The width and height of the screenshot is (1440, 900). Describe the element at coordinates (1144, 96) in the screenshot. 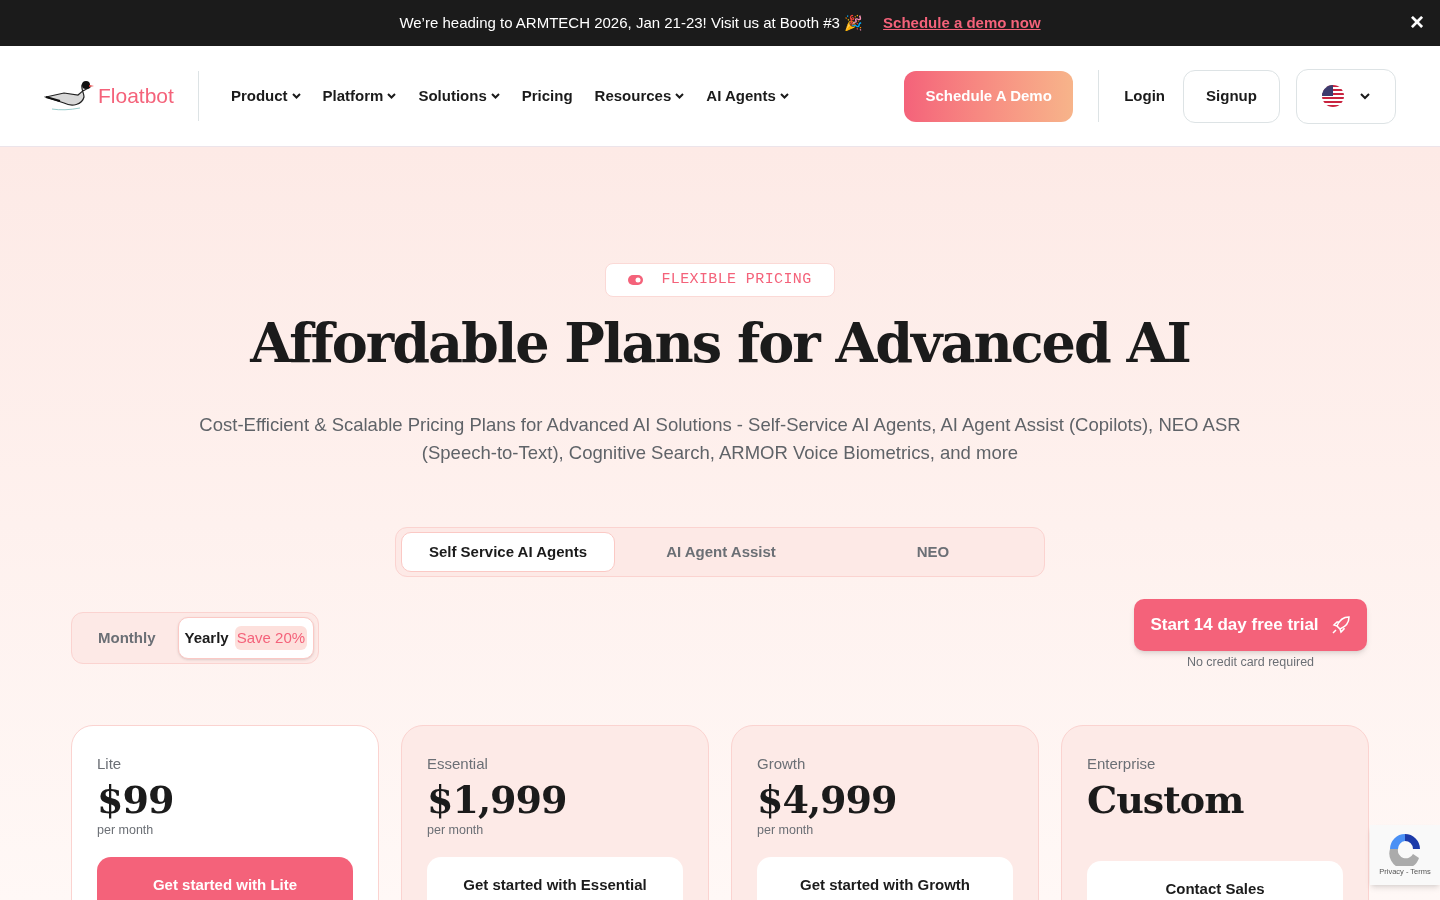

I see `login-link: Login` at that location.